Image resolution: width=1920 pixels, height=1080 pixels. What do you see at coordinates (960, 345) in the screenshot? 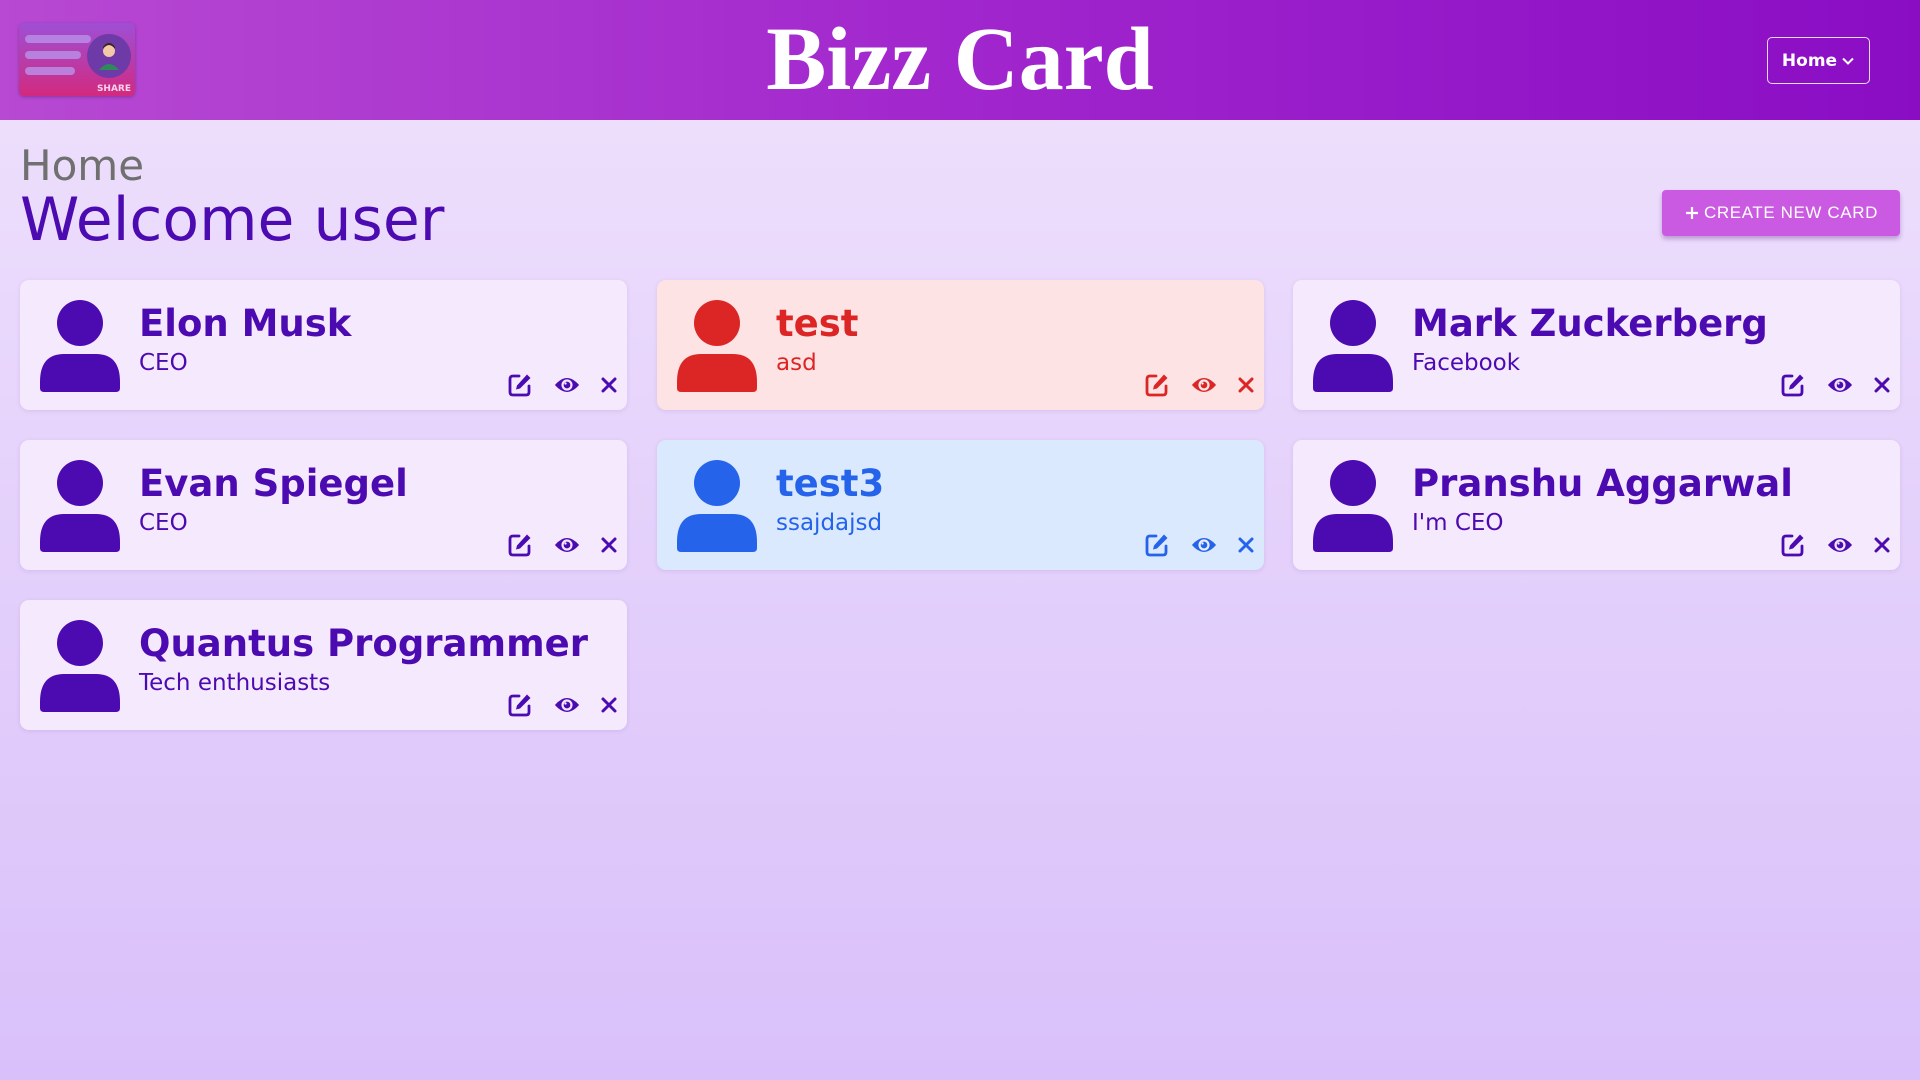
I see `business-card: test asd` at bounding box center [960, 345].